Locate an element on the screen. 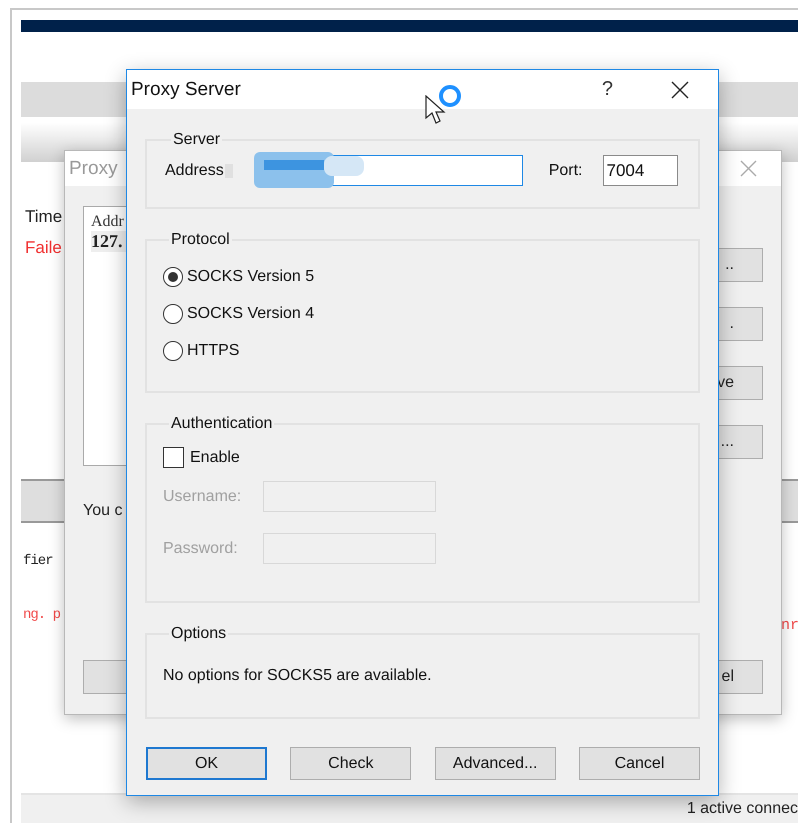  window-title: Proxy Server is located at coordinates (186, 89).